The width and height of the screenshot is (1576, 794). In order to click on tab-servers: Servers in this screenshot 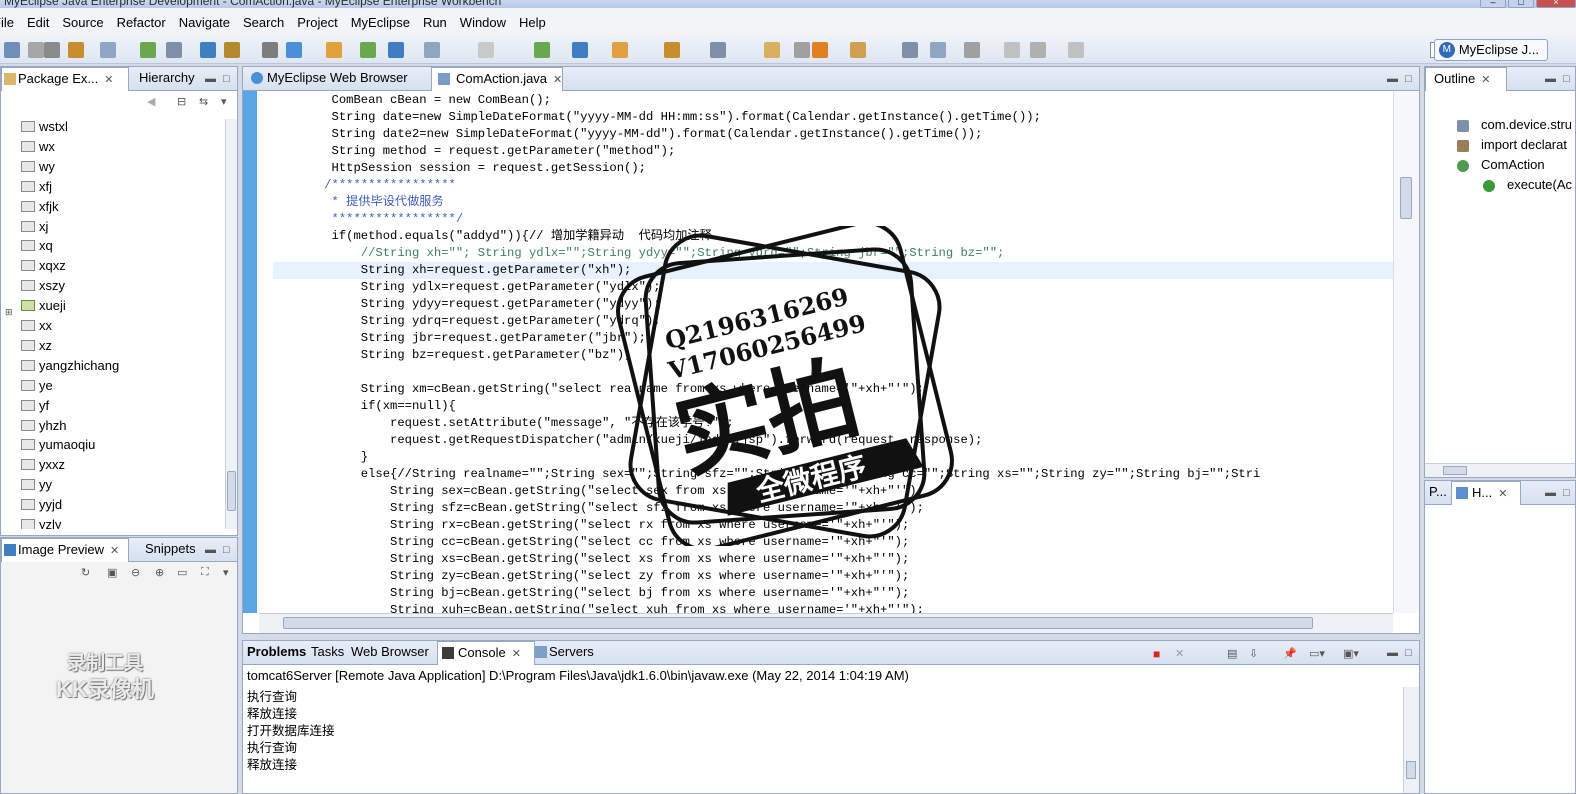, I will do `click(565, 653)`.